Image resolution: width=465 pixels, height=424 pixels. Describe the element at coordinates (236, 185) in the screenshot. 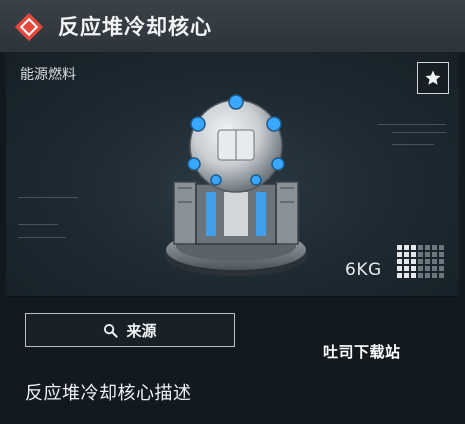

I see `reactor-core-icon` at that location.